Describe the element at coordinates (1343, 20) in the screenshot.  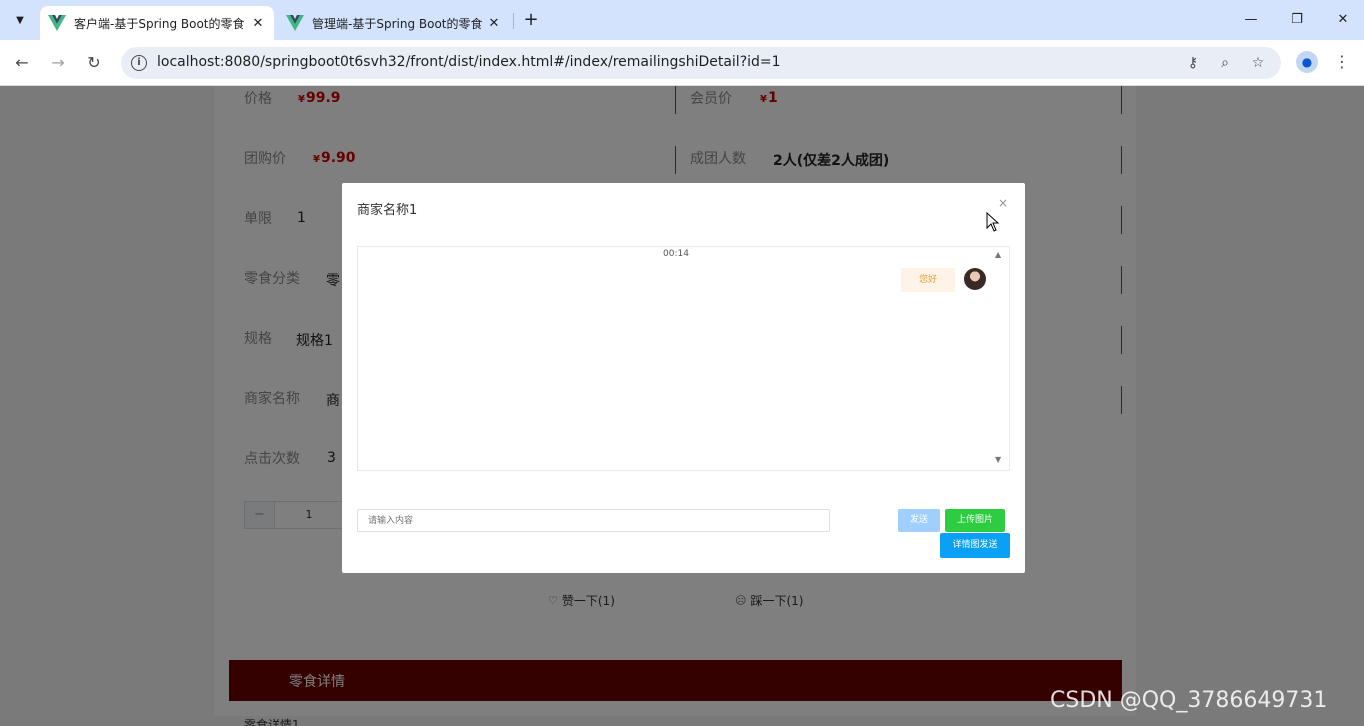
I see `window-close-icon: ✕` at that location.